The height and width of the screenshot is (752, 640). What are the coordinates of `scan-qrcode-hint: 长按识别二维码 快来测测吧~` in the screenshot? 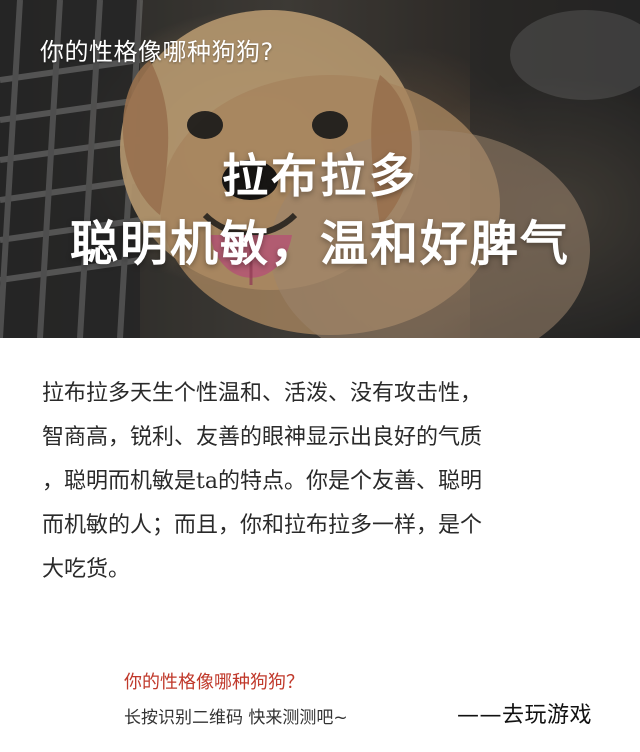 It's located at (236, 718).